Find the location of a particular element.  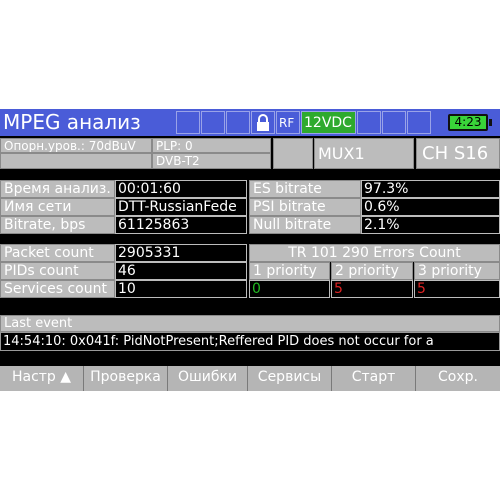

last-event-label: Last event is located at coordinates (250, 323).